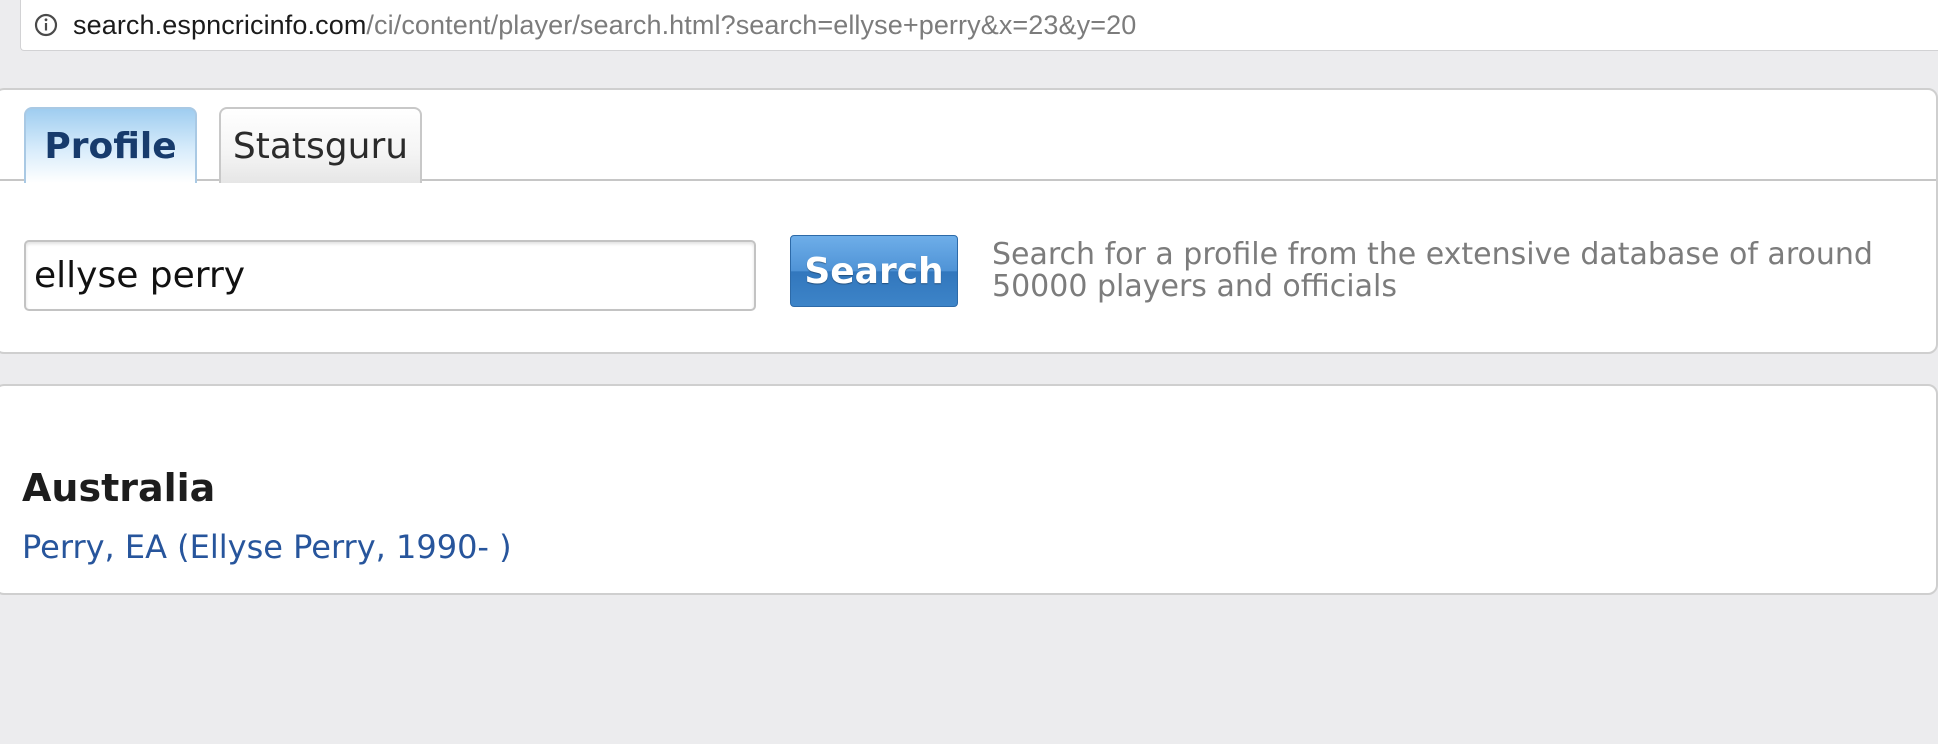 This screenshot has height=744, width=1938. What do you see at coordinates (968, 136) in the screenshot?
I see `tab-bar: Profile Statsguru` at bounding box center [968, 136].